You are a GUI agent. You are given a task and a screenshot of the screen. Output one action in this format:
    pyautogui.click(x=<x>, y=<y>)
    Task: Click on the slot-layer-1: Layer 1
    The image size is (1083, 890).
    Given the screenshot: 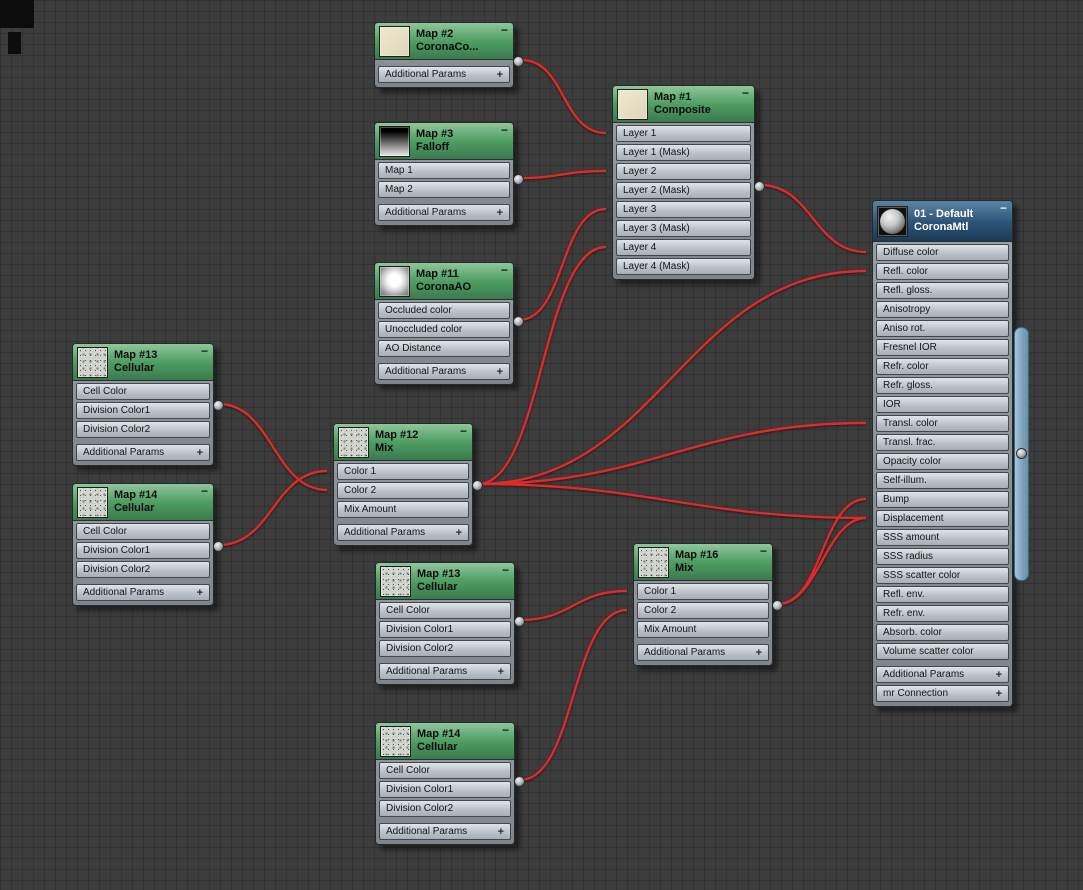 What is the action you would take?
    pyautogui.click(x=683, y=133)
    